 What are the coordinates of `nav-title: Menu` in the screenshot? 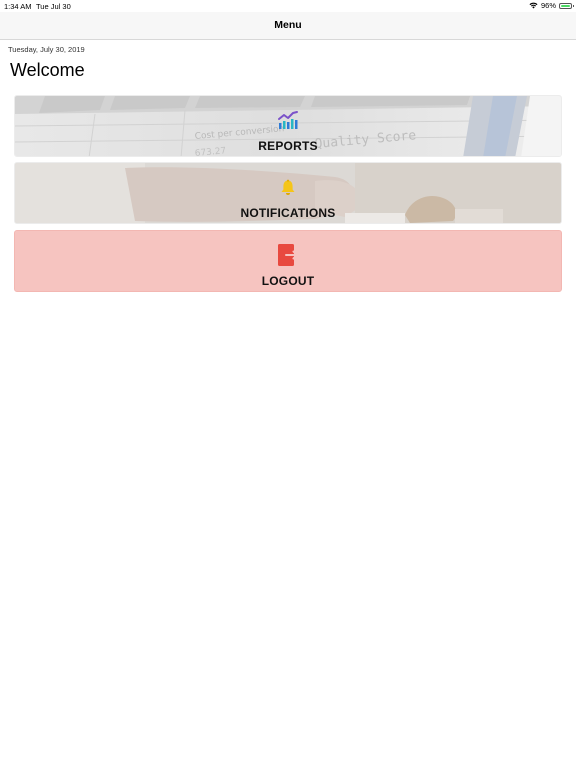 It's located at (288, 25).